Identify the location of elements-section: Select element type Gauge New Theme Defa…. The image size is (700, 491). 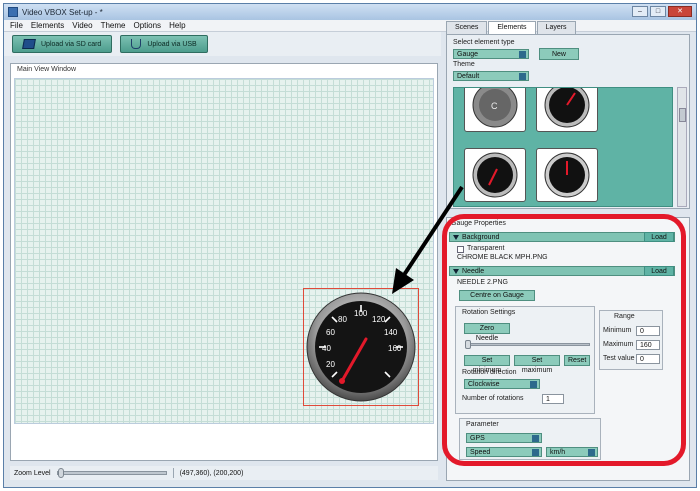
(568, 121).